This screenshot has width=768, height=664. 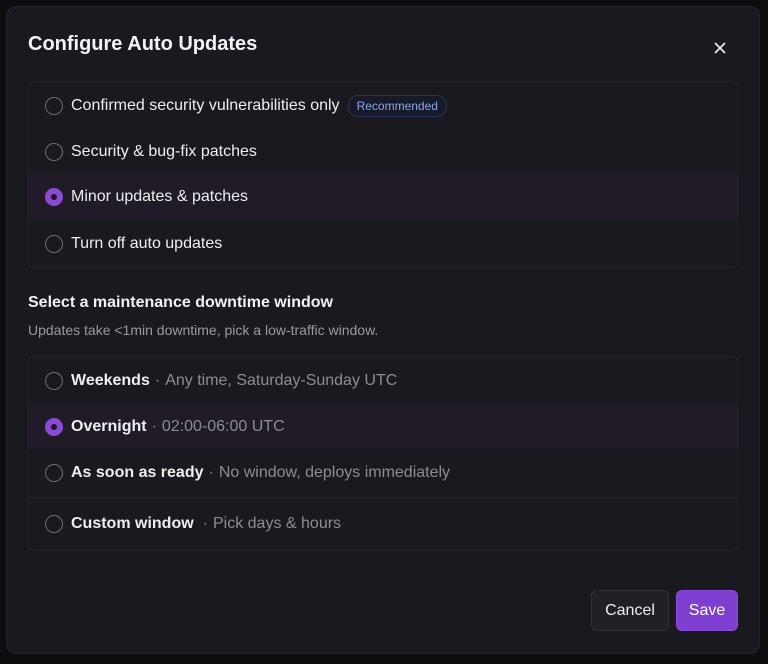 What do you see at coordinates (223, 426) in the screenshot?
I see `option-description: 02:00-06:00 UTC` at bounding box center [223, 426].